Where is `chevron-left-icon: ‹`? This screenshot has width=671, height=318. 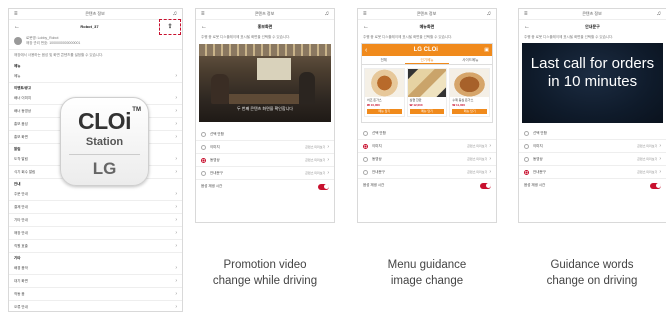 chevron-left-icon: ‹ is located at coordinates (366, 50).